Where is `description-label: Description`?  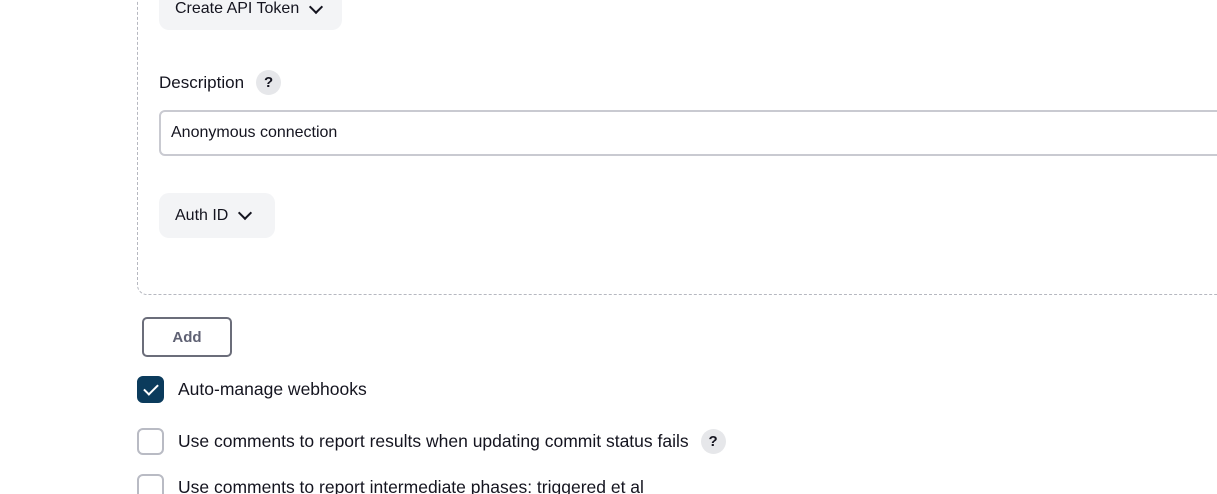 description-label: Description is located at coordinates (202, 82).